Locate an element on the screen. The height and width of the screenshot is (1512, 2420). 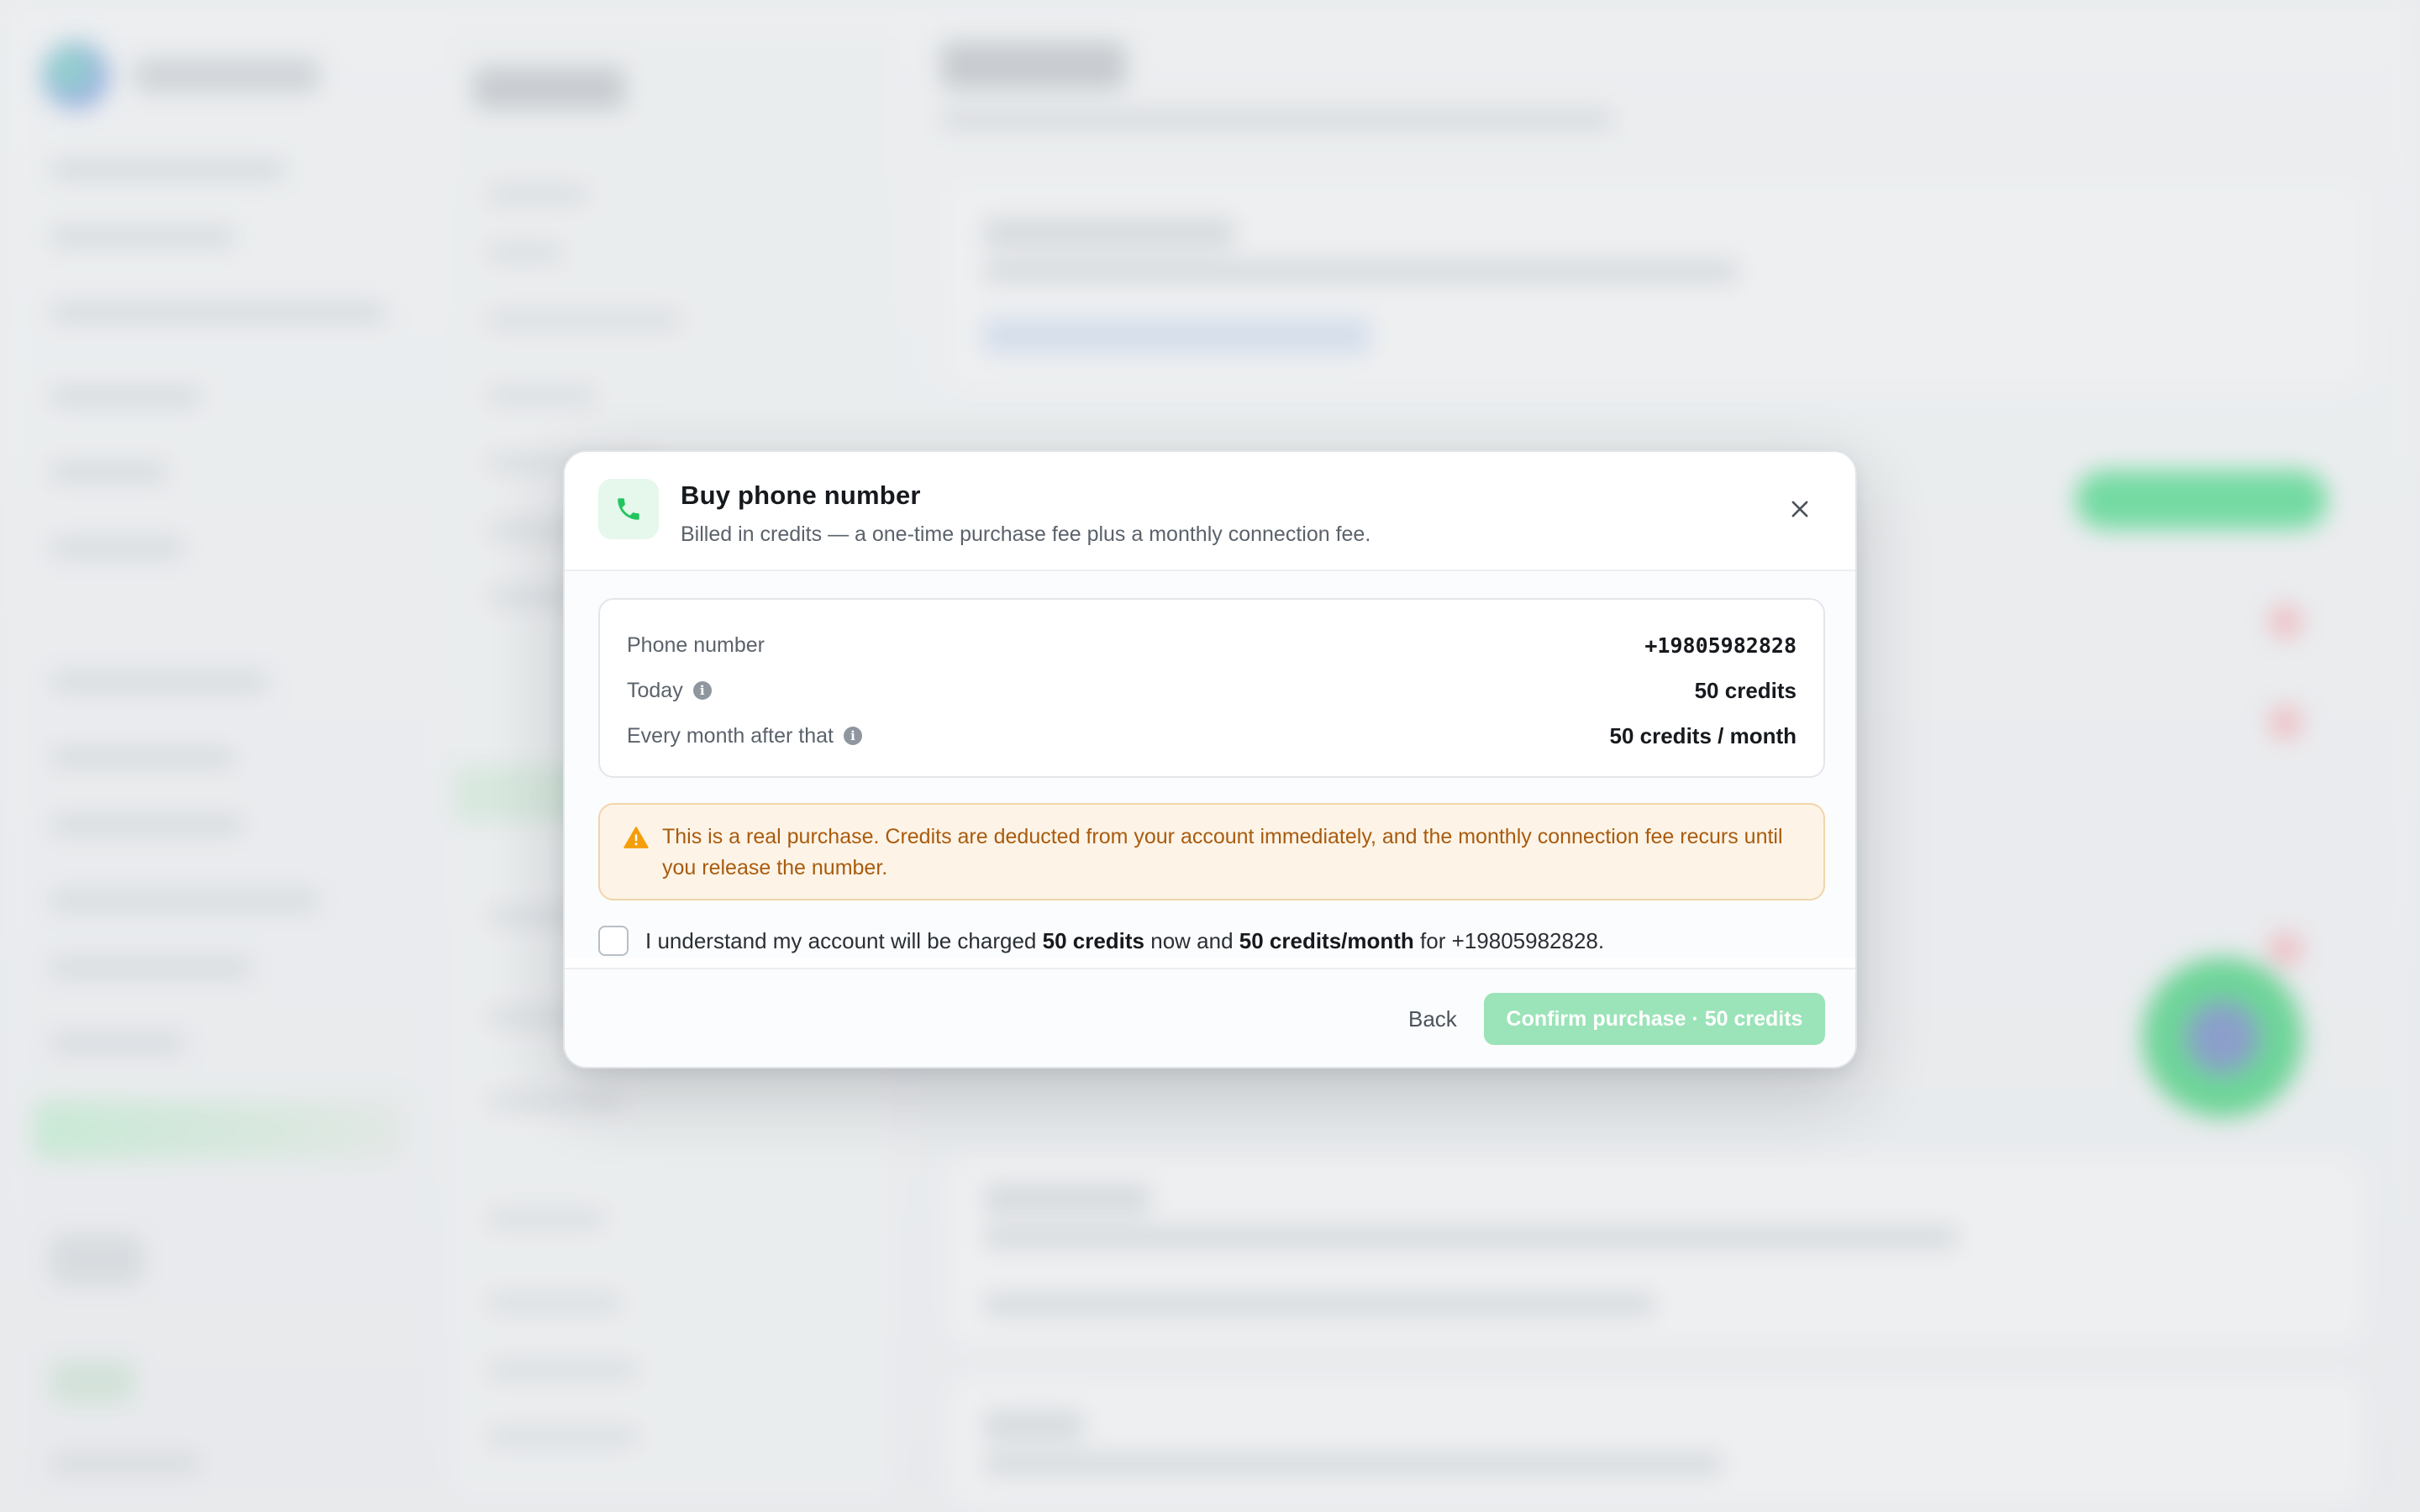
monthly-cost-value: 50 credits / month is located at coordinates (1703, 735).